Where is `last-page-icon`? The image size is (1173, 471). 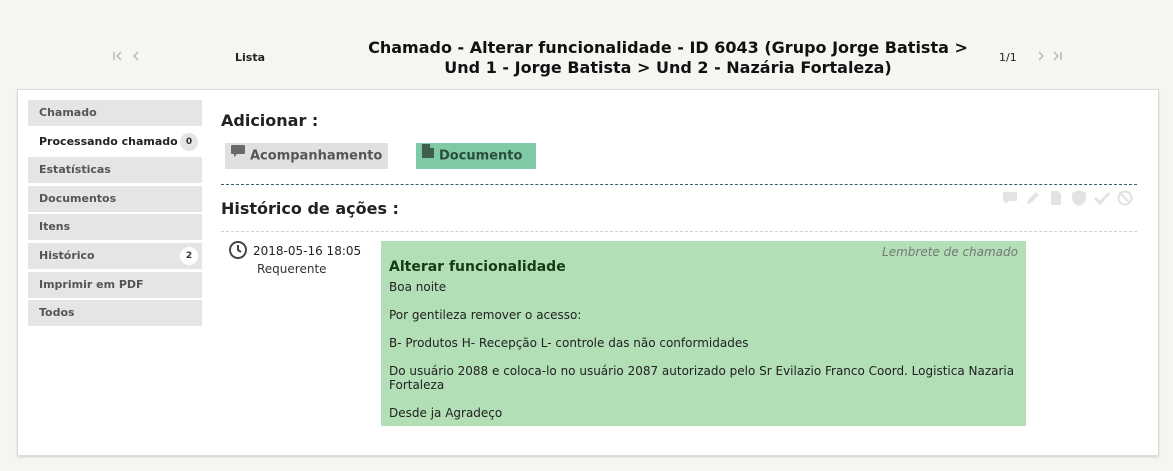
last-page-icon is located at coordinates (1057, 58).